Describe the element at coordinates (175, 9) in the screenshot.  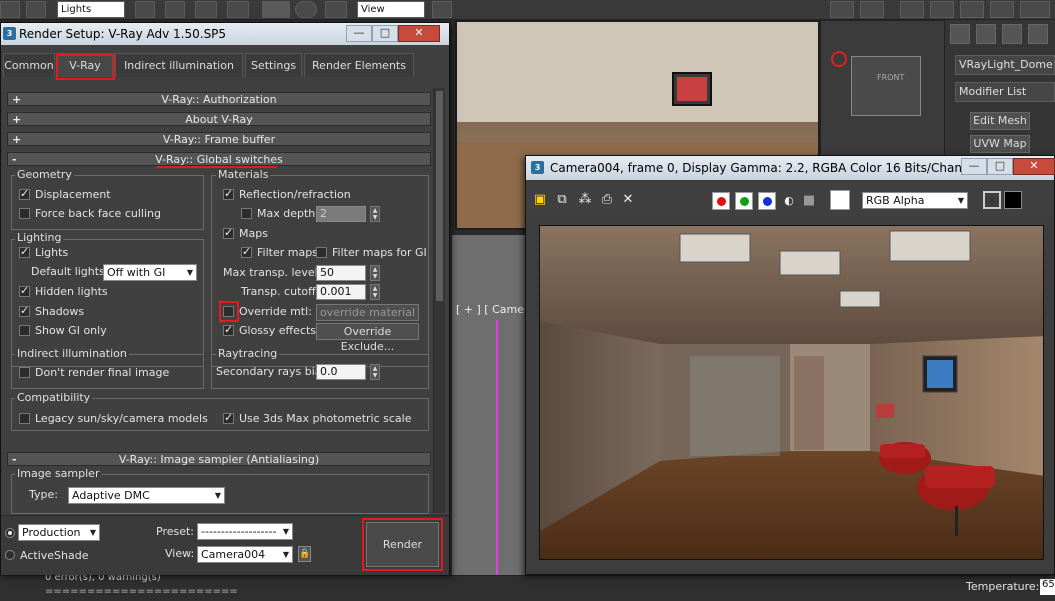
I see `select-by-name-button` at that location.